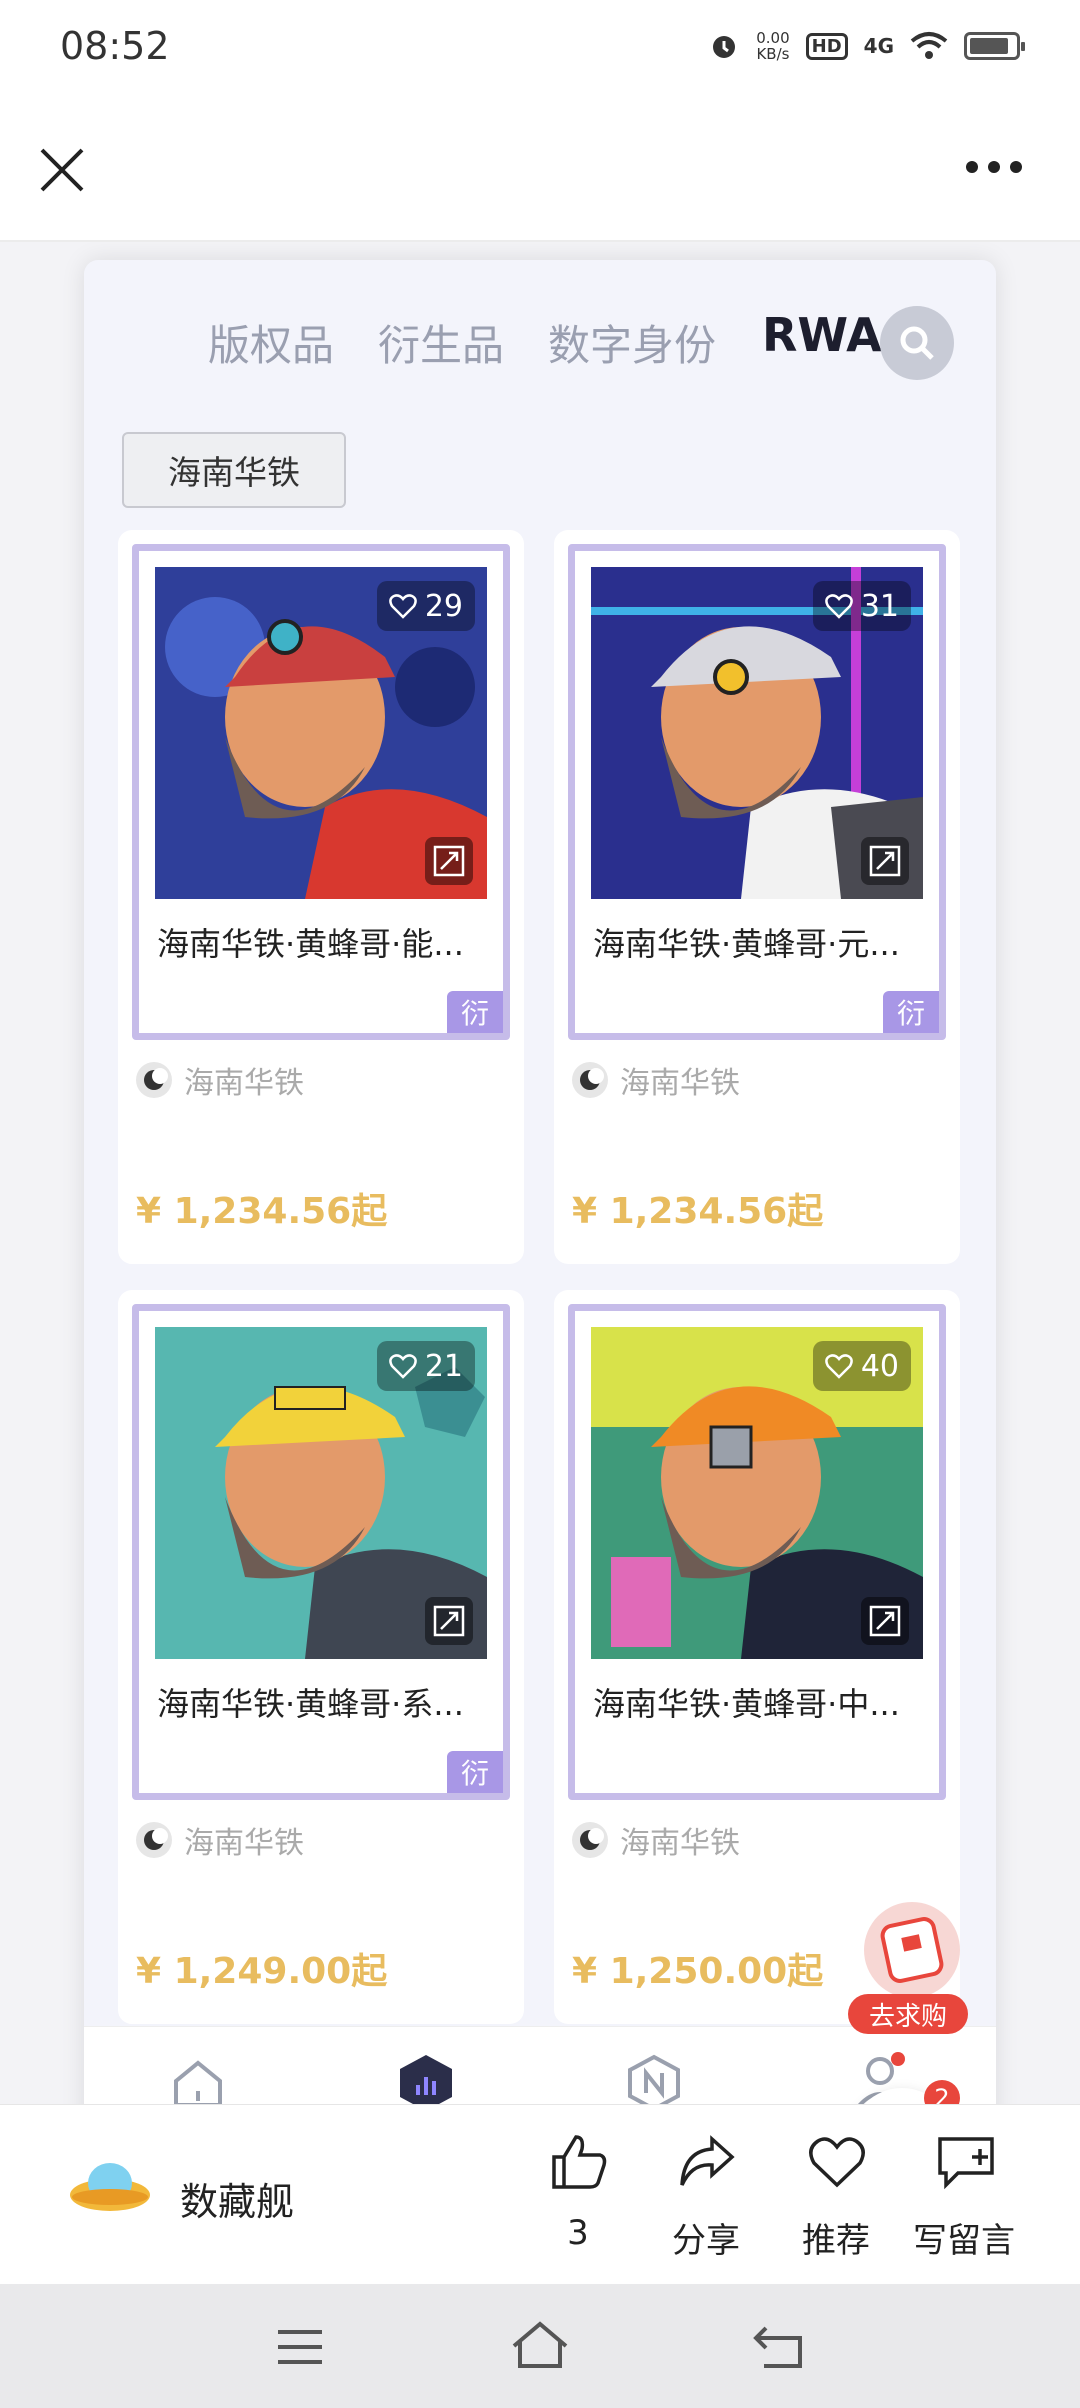 The width and height of the screenshot is (1080, 2408). Describe the element at coordinates (540, 48) in the screenshot. I see `status-bar: 08:52 0.00 KB/s HD 4G` at that location.